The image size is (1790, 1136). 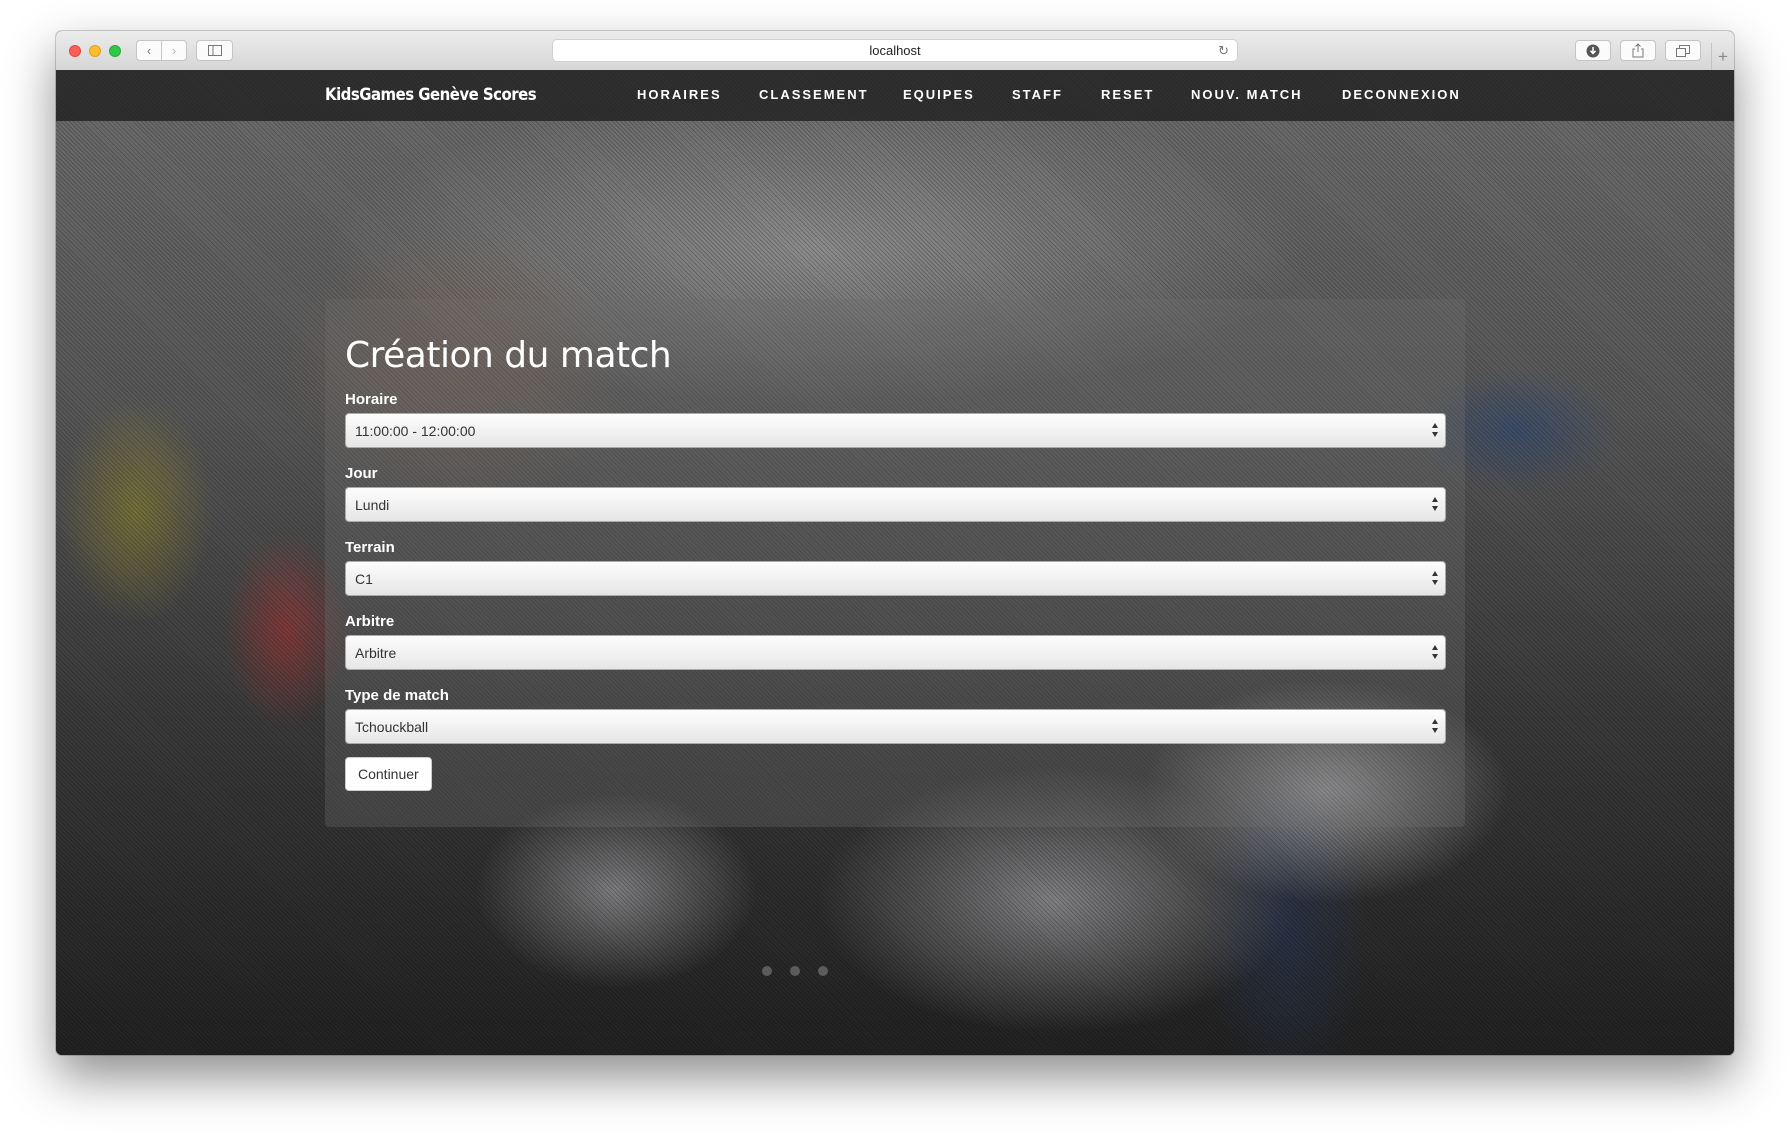 What do you see at coordinates (392, 726) in the screenshot?
I see `type-de-match-value: Tchouckball` at bounding box center [392, 726].